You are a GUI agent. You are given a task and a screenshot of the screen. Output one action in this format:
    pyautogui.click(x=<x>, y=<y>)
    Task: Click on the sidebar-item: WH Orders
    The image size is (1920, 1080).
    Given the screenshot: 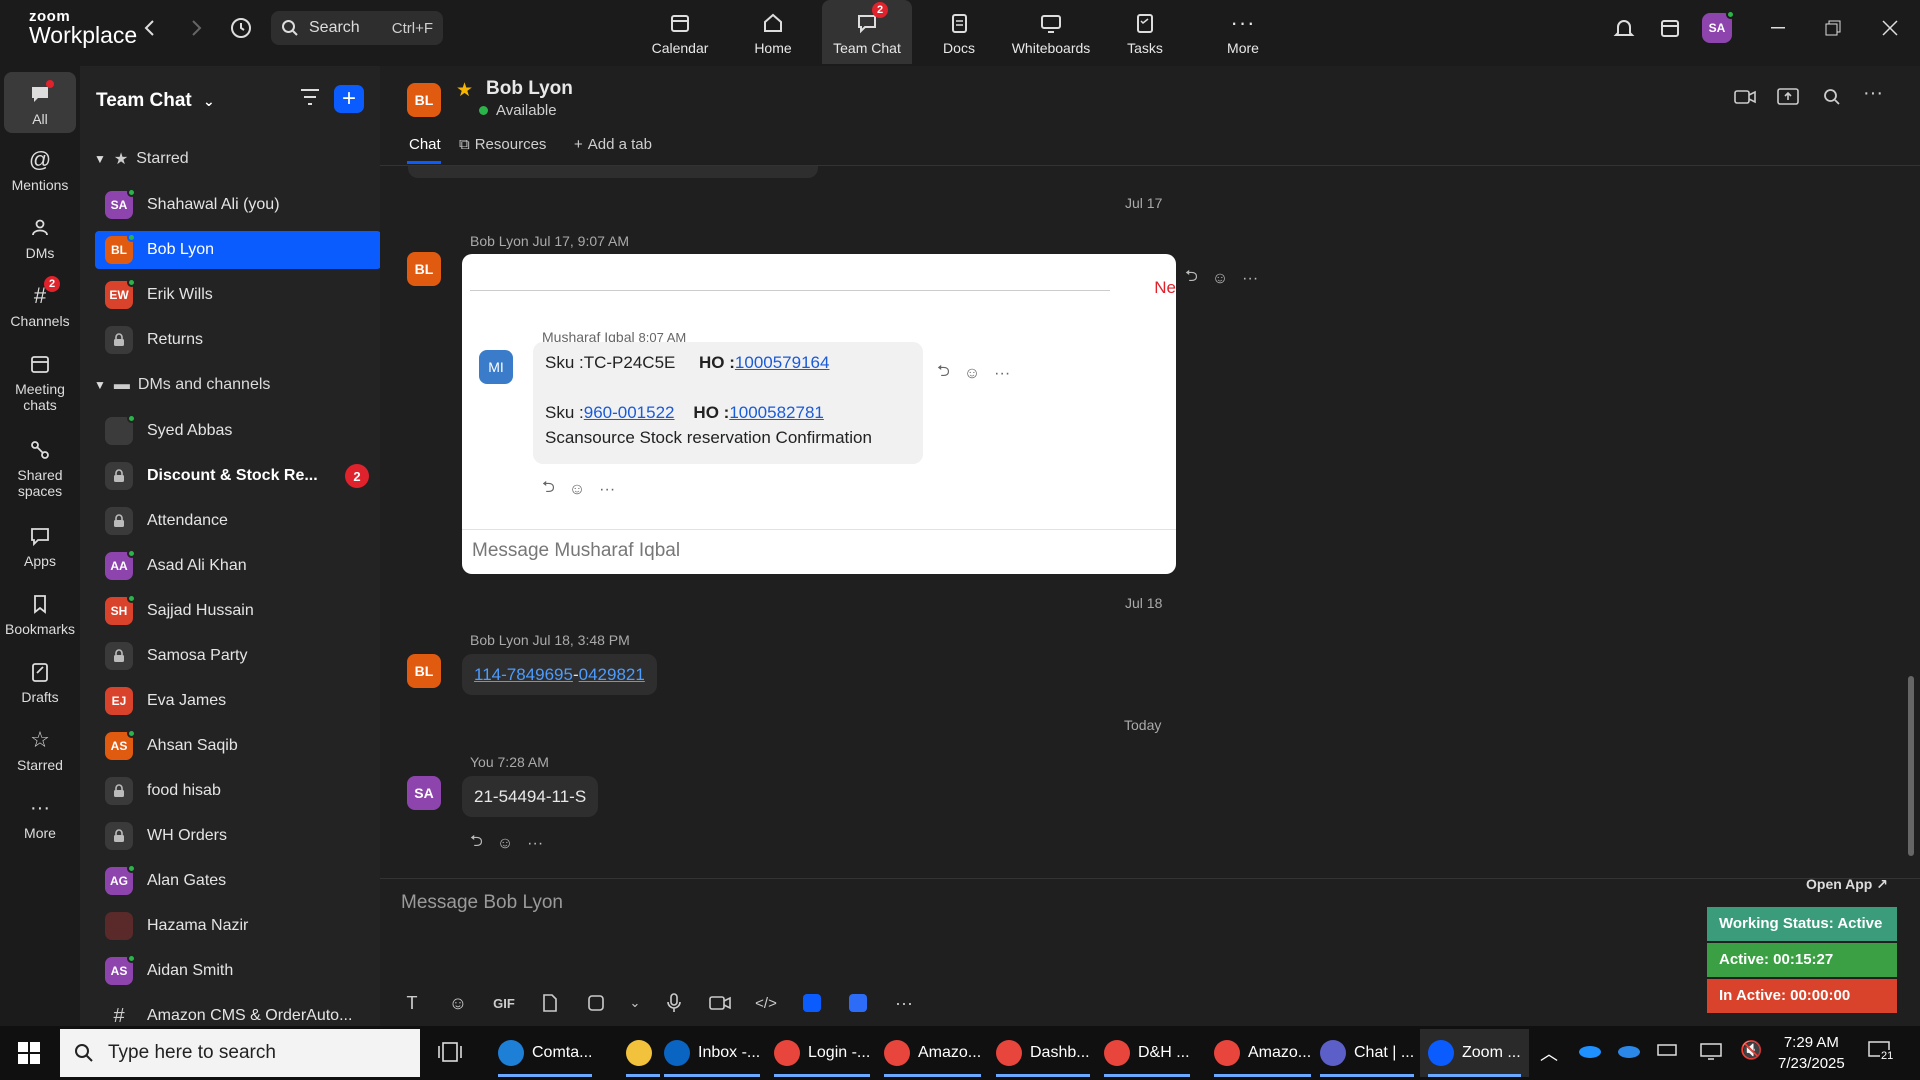 What is the action you would take?
    pyautogui.click(x=238, y=836)
    